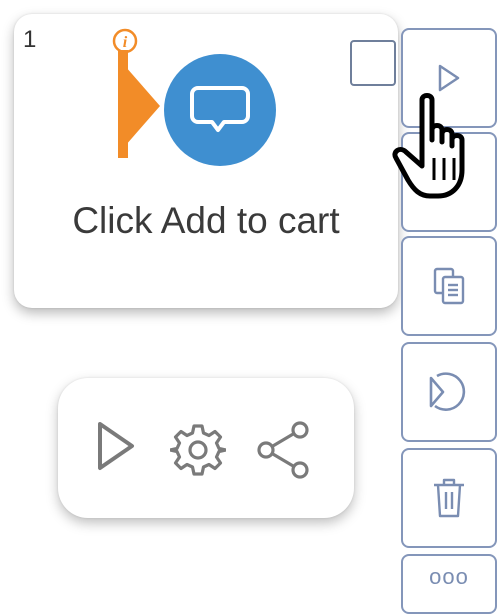 Image resolution: width=500 pixels, height=614 pixels. I want to click on hand-cursor-icon, so click(428, 146).